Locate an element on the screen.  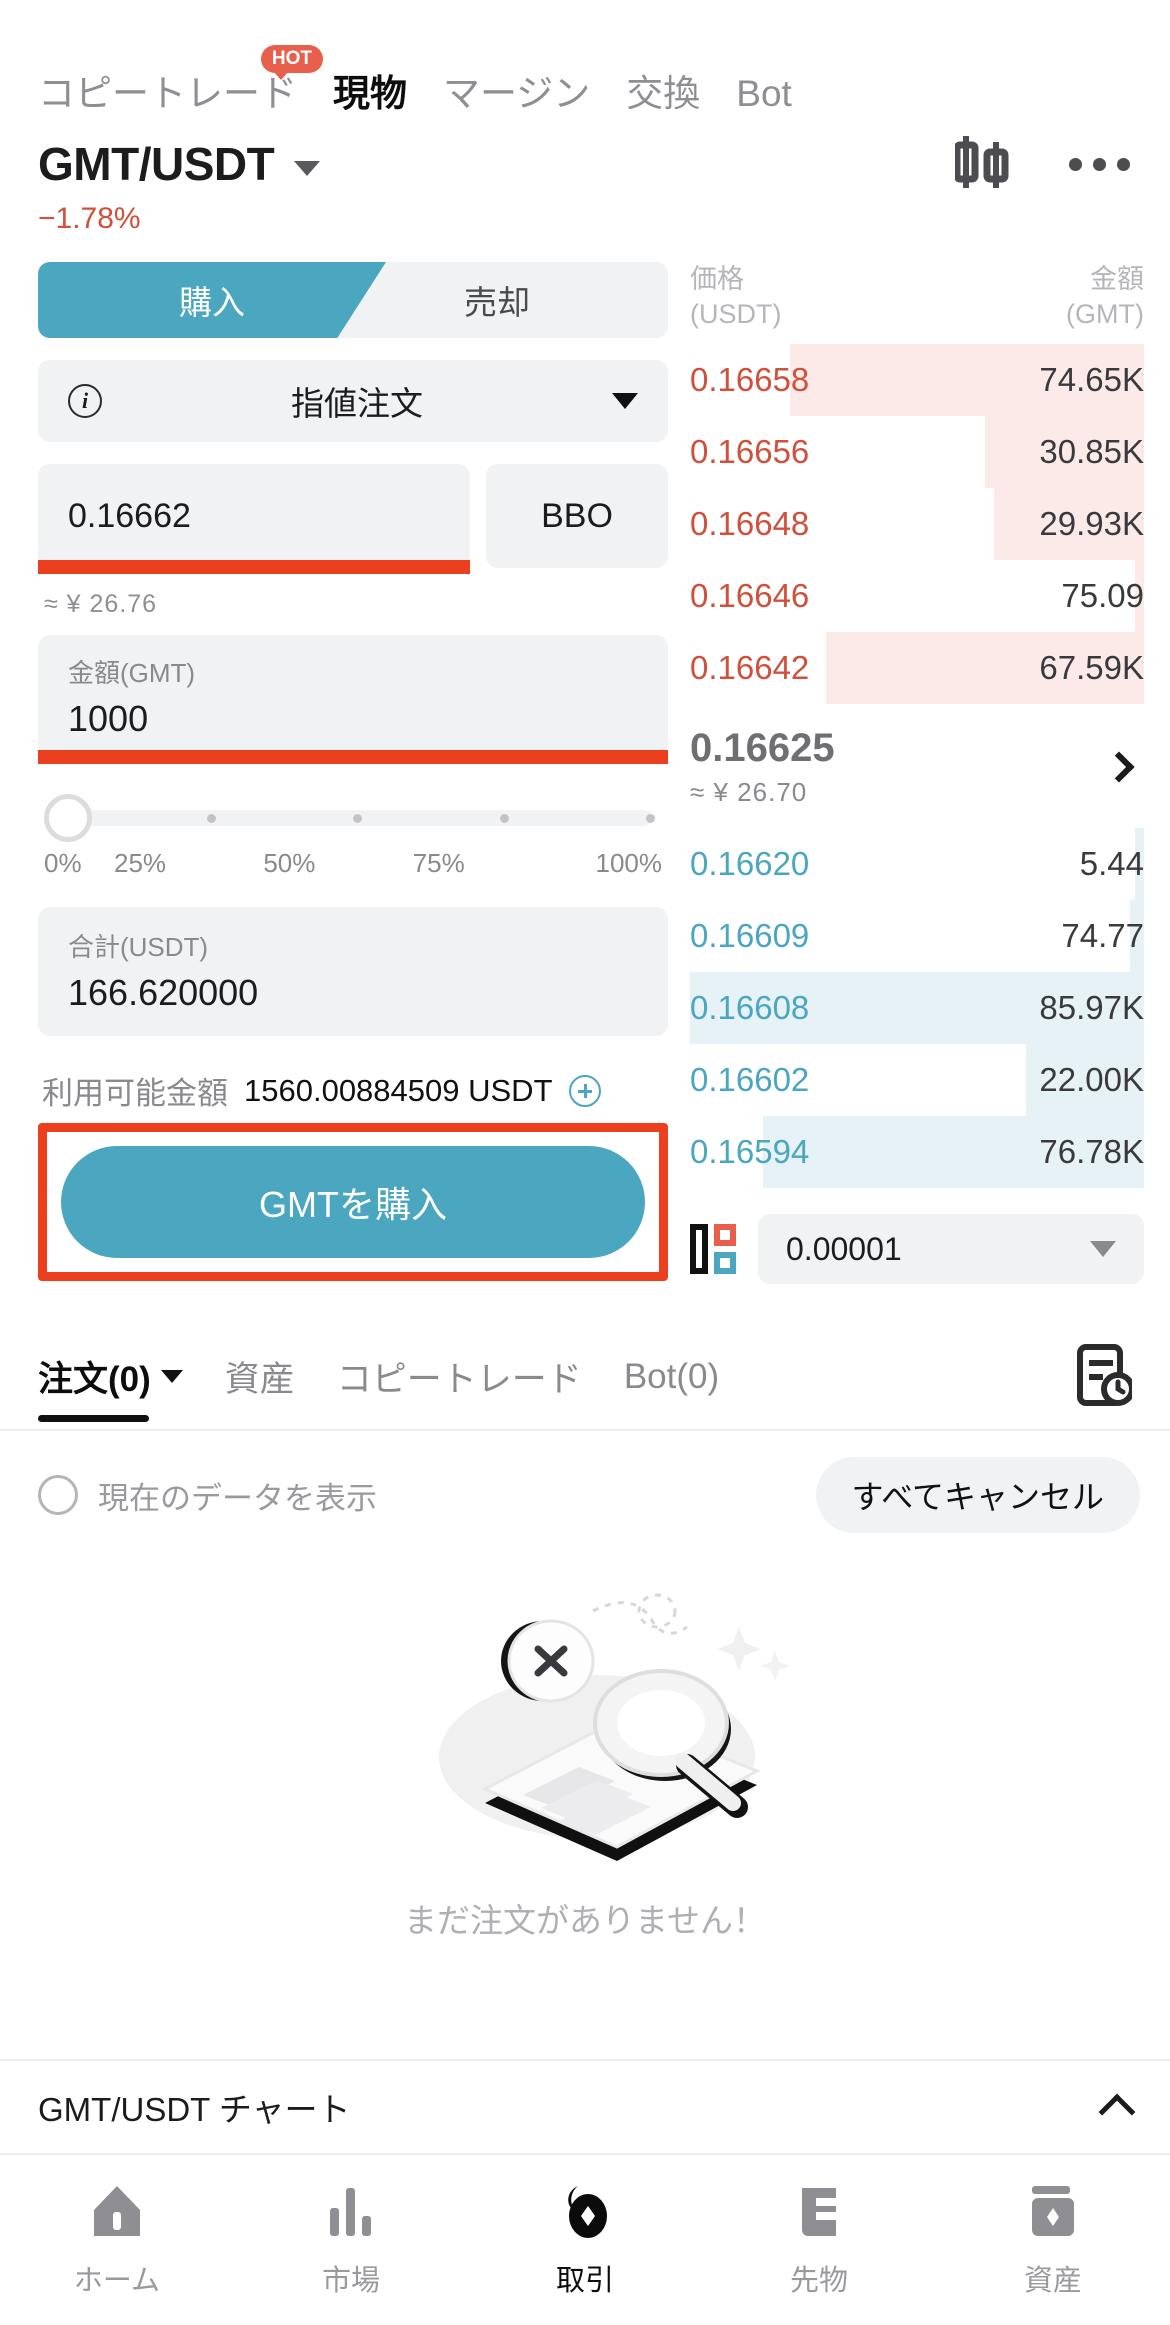
show-current-data-label: 現在のデータを表示 is located at coordinates (237, 1498).